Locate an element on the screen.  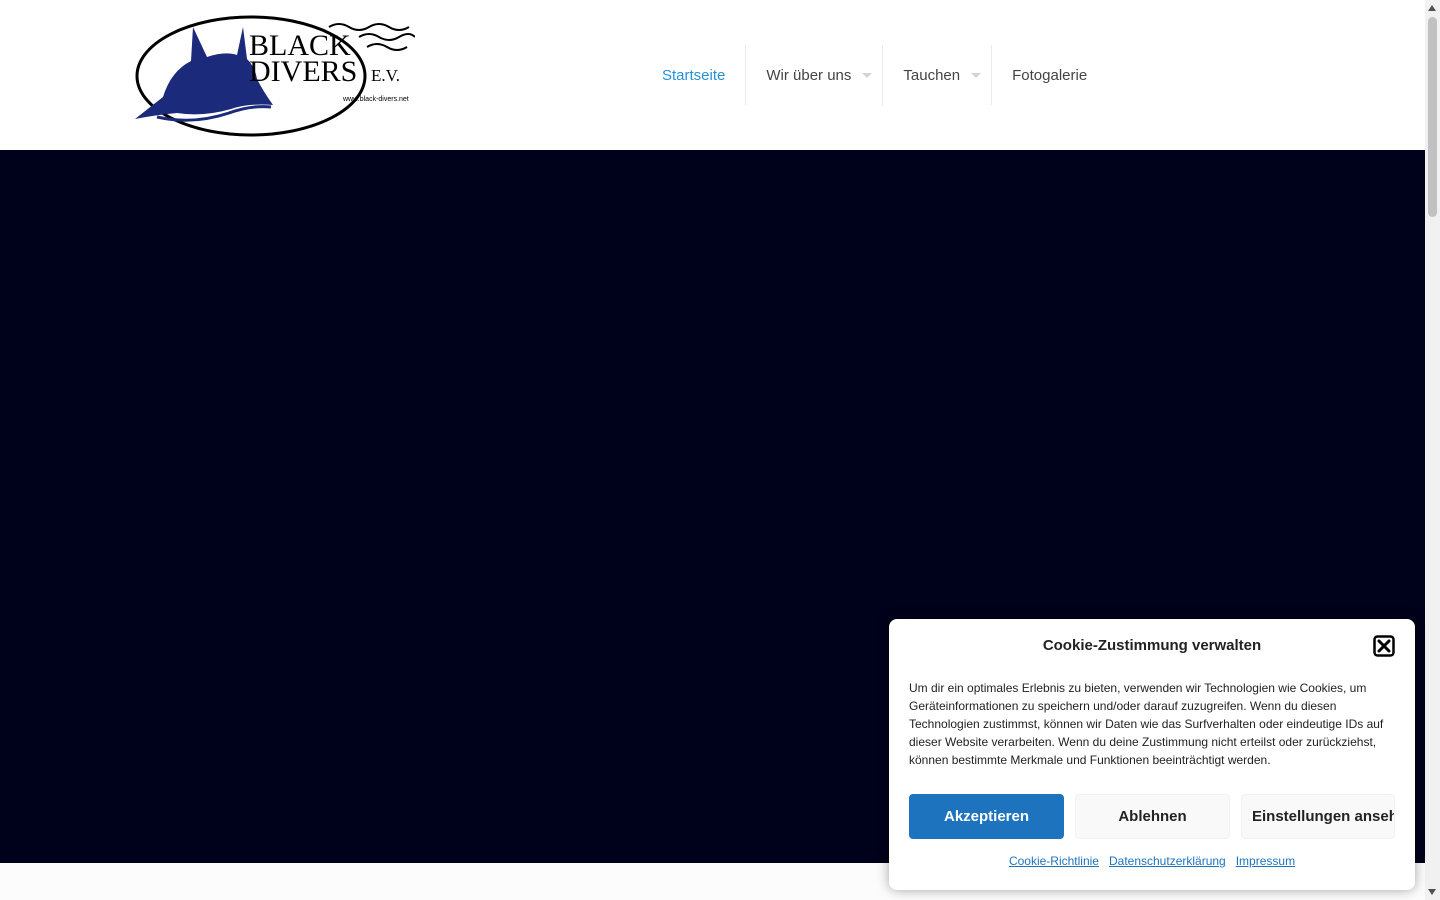
nav-item-fotogalerie: Fotogalerie is located at coordinates (1049, 75).